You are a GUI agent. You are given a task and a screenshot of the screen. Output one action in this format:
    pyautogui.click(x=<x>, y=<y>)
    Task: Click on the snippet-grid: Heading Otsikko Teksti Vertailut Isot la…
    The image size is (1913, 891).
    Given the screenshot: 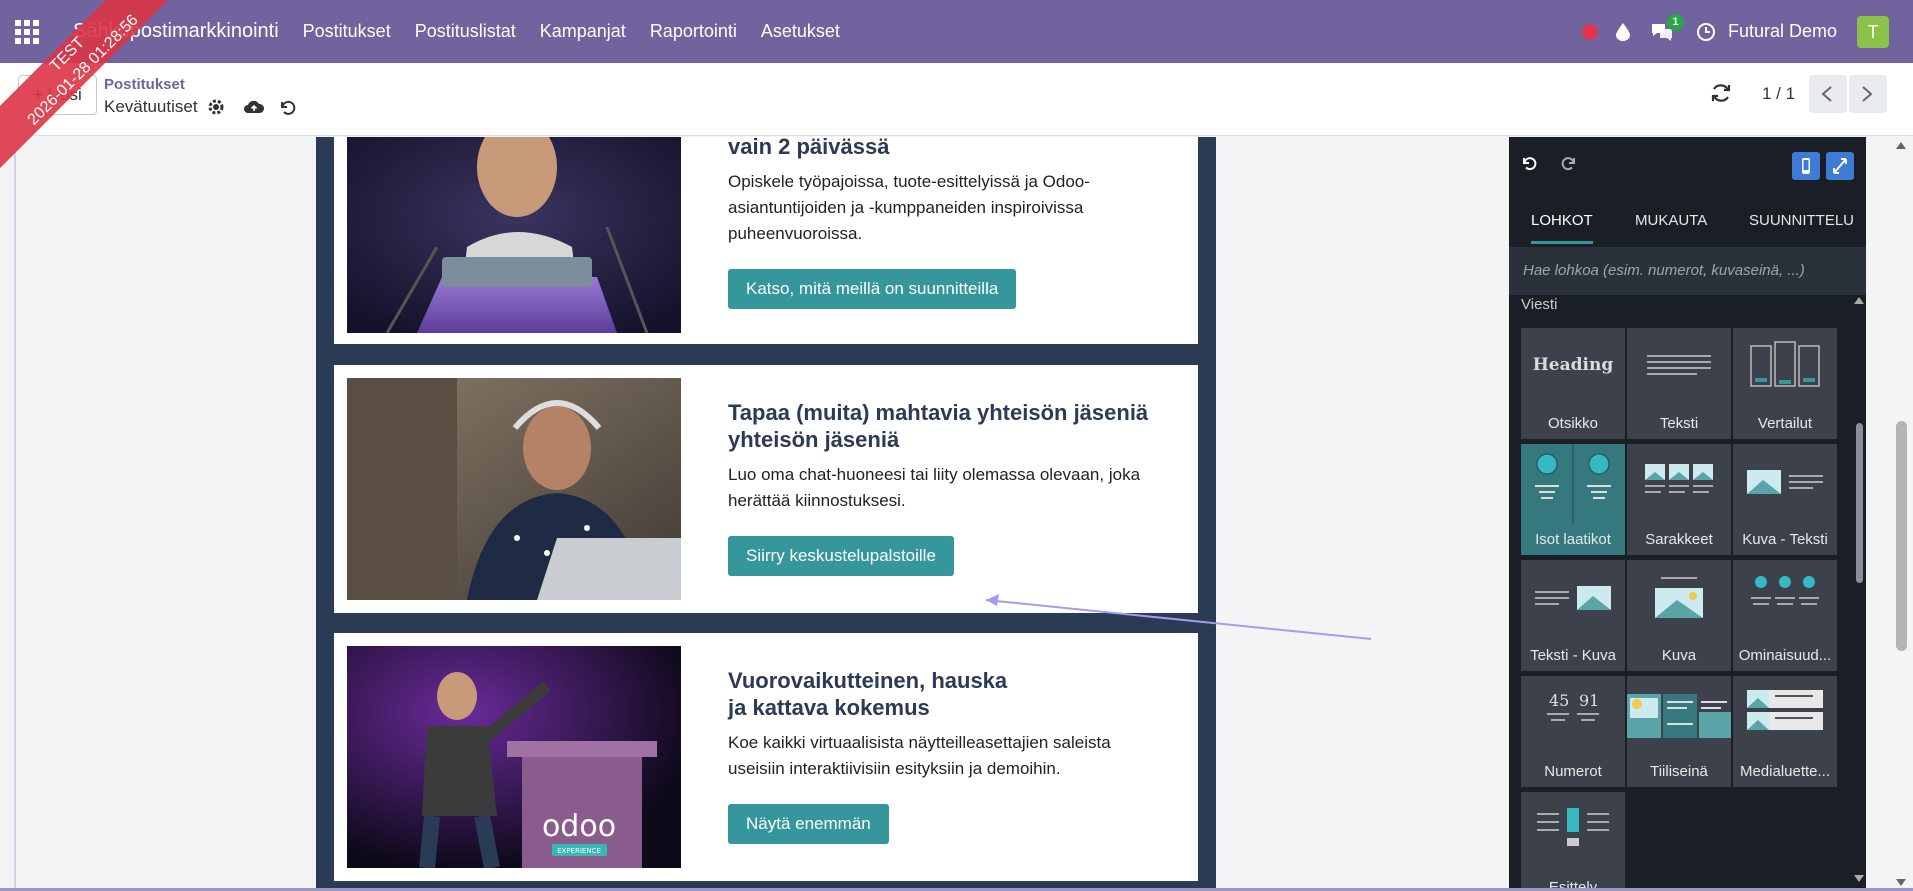 What is the action you would take?
    pyautogui.click(x=1681, y=609)
    